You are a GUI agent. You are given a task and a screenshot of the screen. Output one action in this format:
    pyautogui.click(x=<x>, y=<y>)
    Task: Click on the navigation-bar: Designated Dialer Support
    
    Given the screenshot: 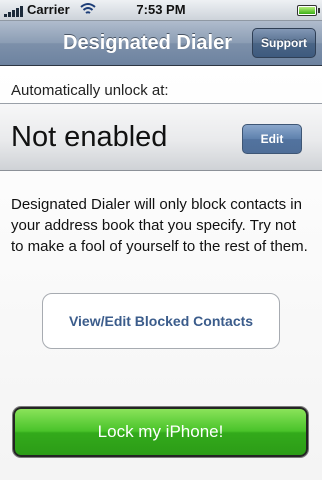 What is the action you would take?
    pyautogui.click(x=161, y=43)
    